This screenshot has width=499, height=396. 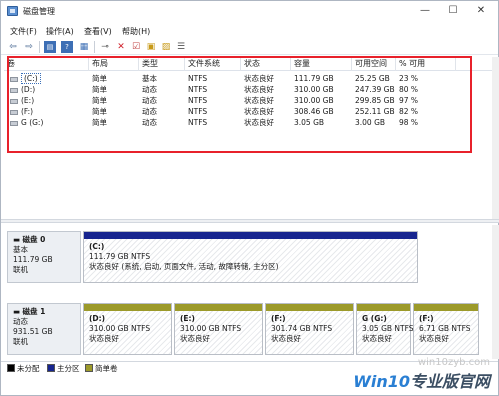 I want to click on volume-list-header: 卷 布局 类型 文件系统 状态 容量 可用空间 % 可用, so click(x=248, y=64).